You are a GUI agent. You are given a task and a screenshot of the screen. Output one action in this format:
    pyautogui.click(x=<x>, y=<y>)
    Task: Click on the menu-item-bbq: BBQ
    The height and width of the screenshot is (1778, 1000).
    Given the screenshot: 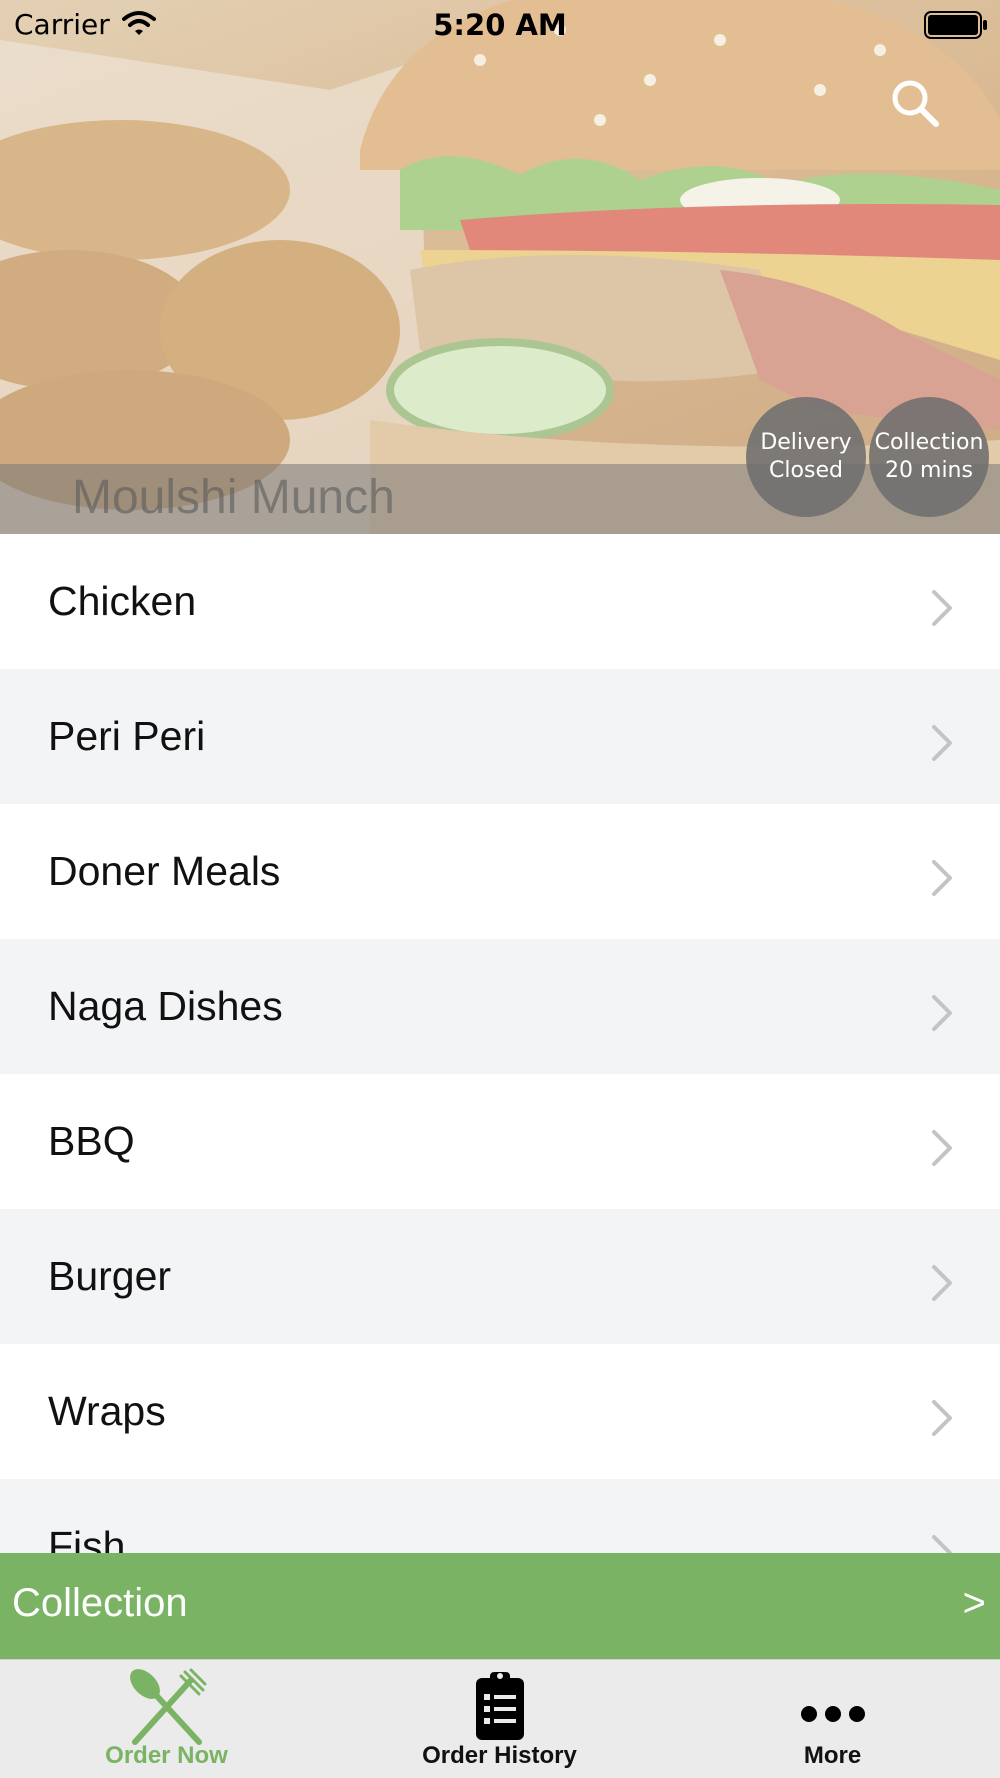 What is the action you would take?
    pyautogui.click(x=500, y=1141)
    